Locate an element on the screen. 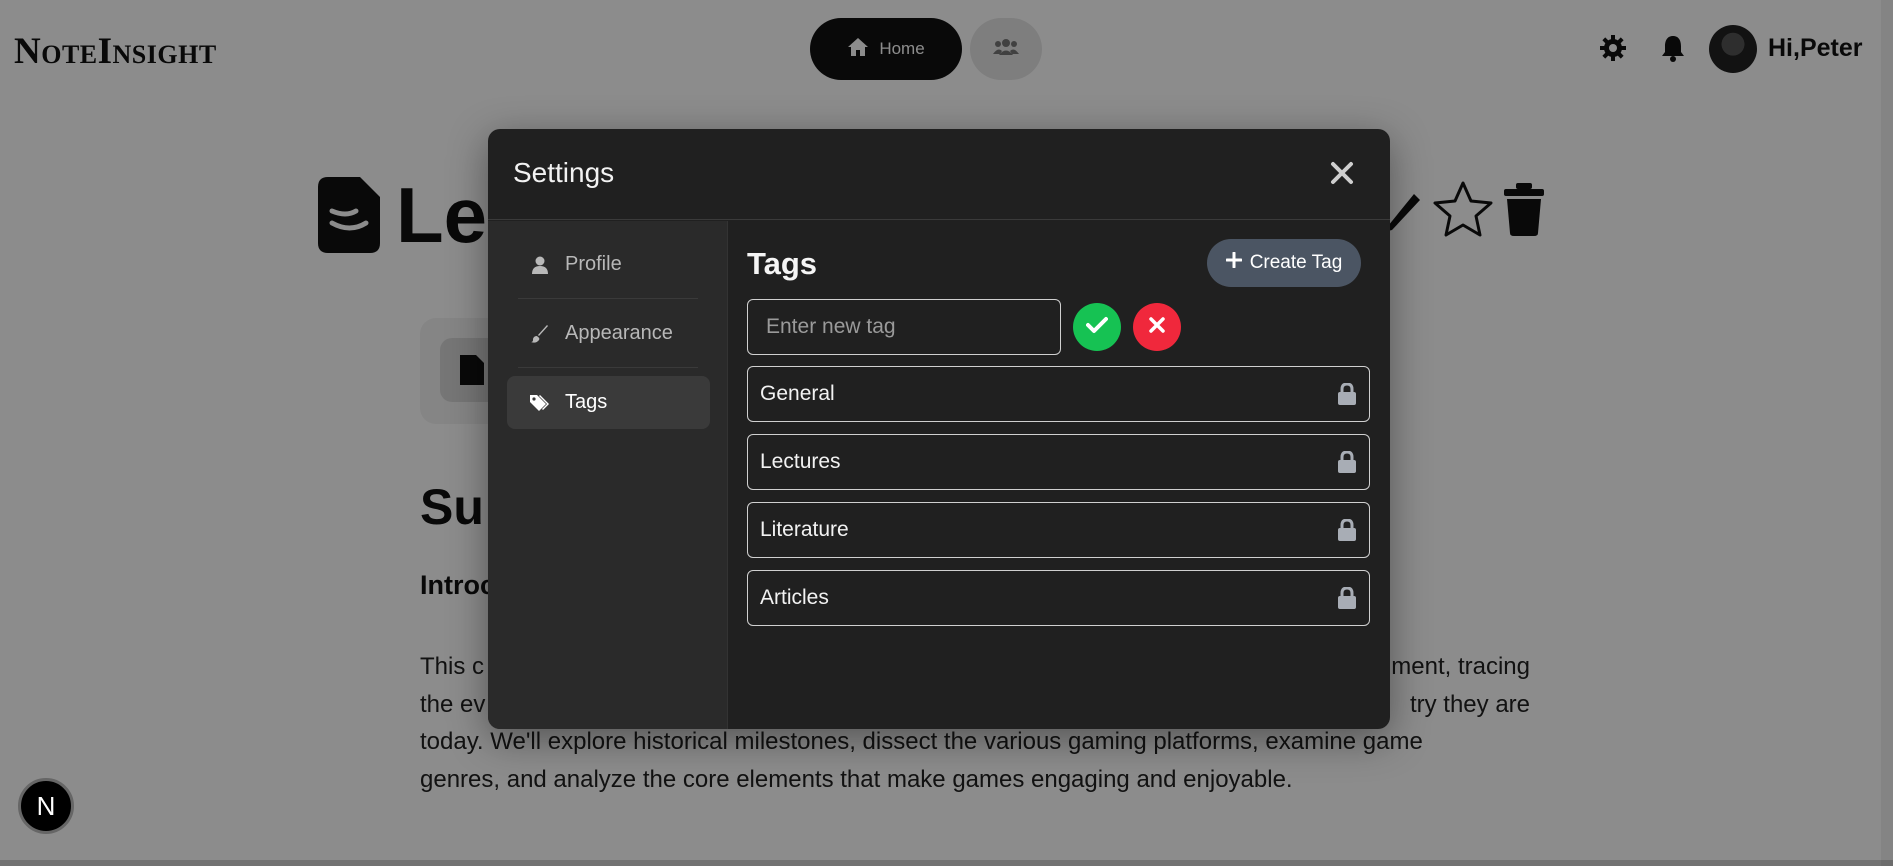  sidebar-item-label: Appearance is located at coordinates (619, 333).